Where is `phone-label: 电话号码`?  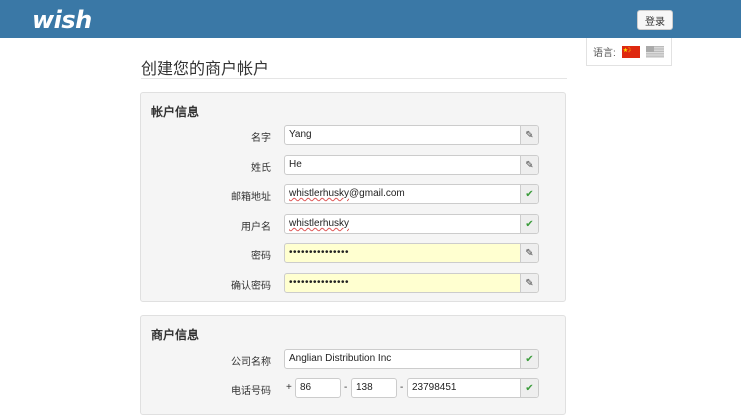 phone-label: 电话号码 is located at coordinates (251, 391).